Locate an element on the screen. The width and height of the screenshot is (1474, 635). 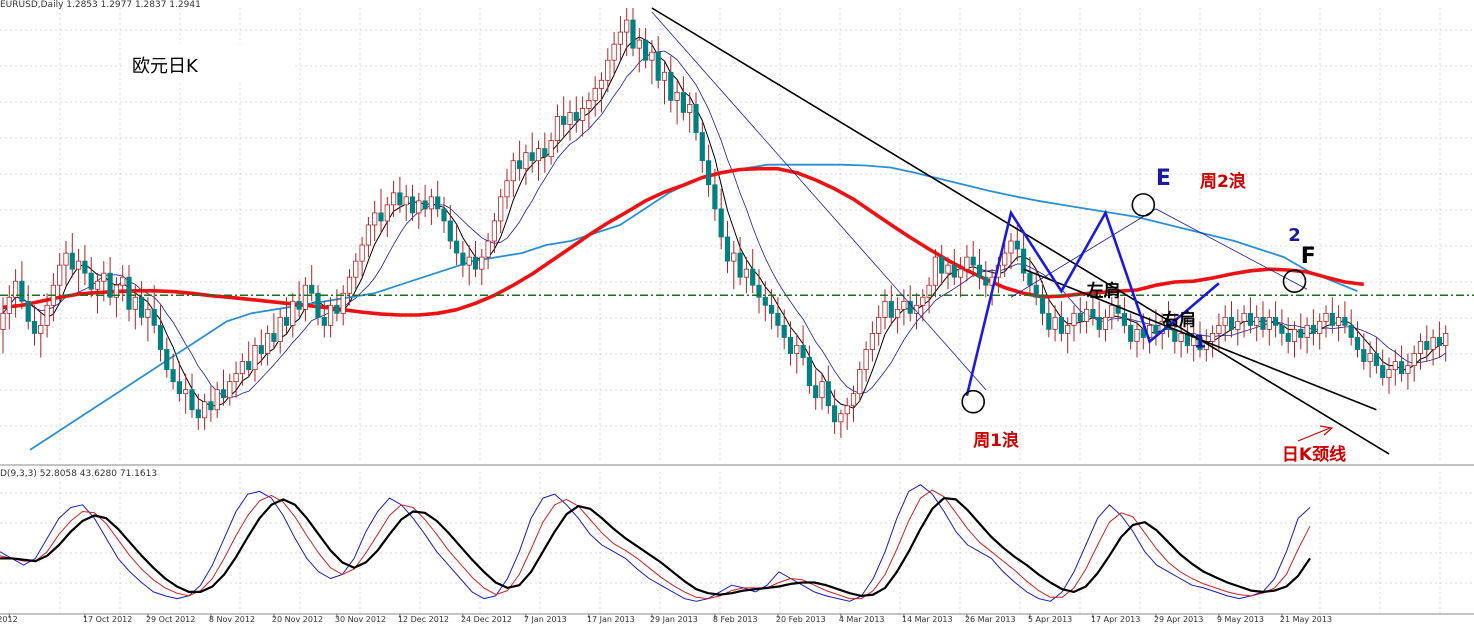
x-tick-label: 29 Oct 2012 is located at coordinates (170, 619).